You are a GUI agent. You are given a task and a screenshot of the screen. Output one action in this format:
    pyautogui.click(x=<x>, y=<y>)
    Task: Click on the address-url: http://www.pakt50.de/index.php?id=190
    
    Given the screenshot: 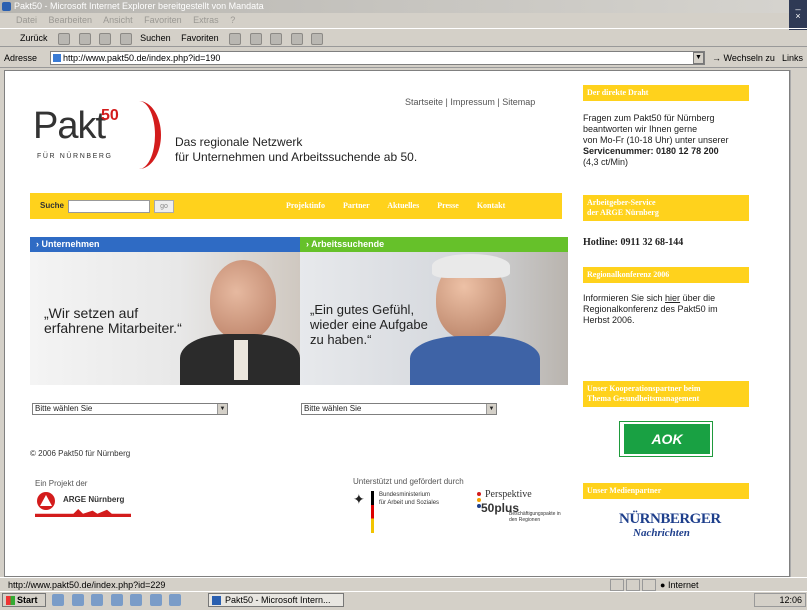 What is the action you would take?
    pyautogui.click(x=142, y=58)
    